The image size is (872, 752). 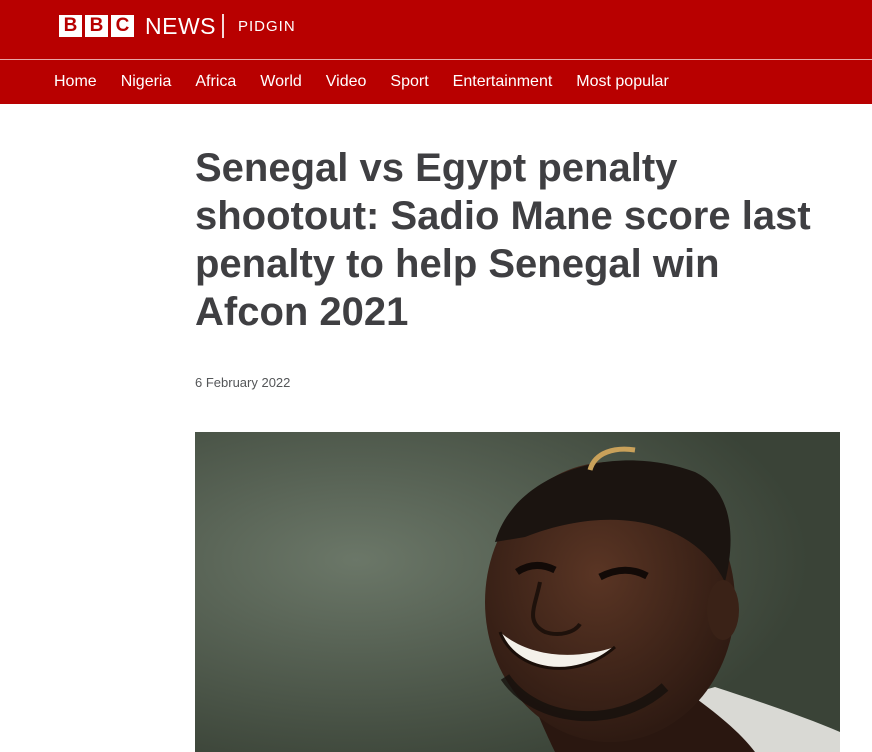 What do you see at coordinates (243, 382) in the screenshot?
I see `article-date: 6 February 2022` at bounding box center [243, 382].